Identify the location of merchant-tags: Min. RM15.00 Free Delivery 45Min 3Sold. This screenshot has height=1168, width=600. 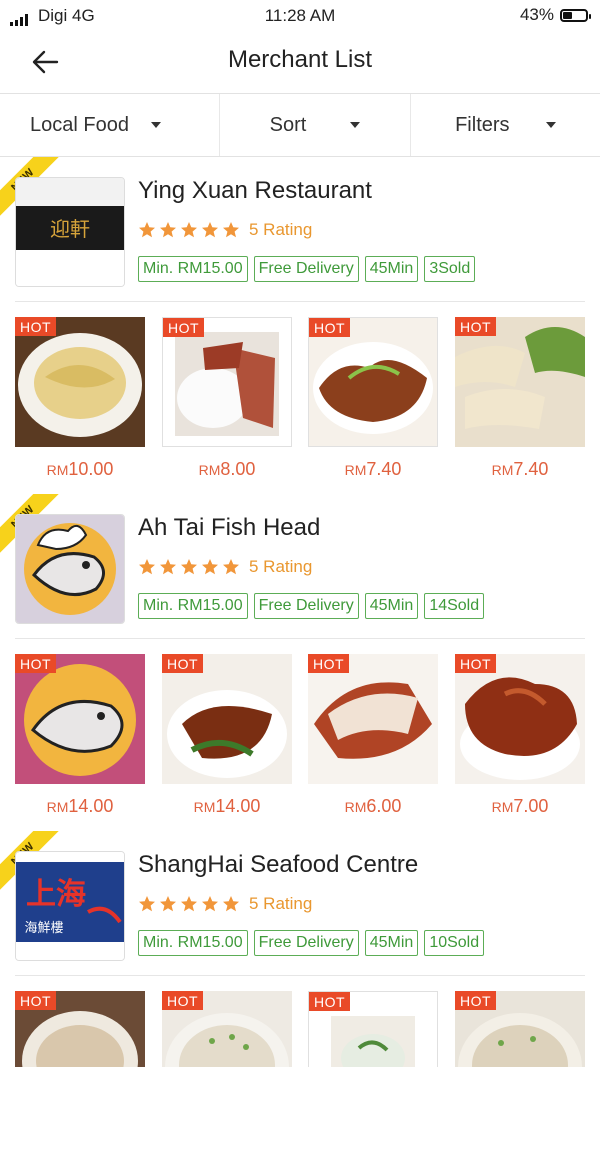
(307, 269).